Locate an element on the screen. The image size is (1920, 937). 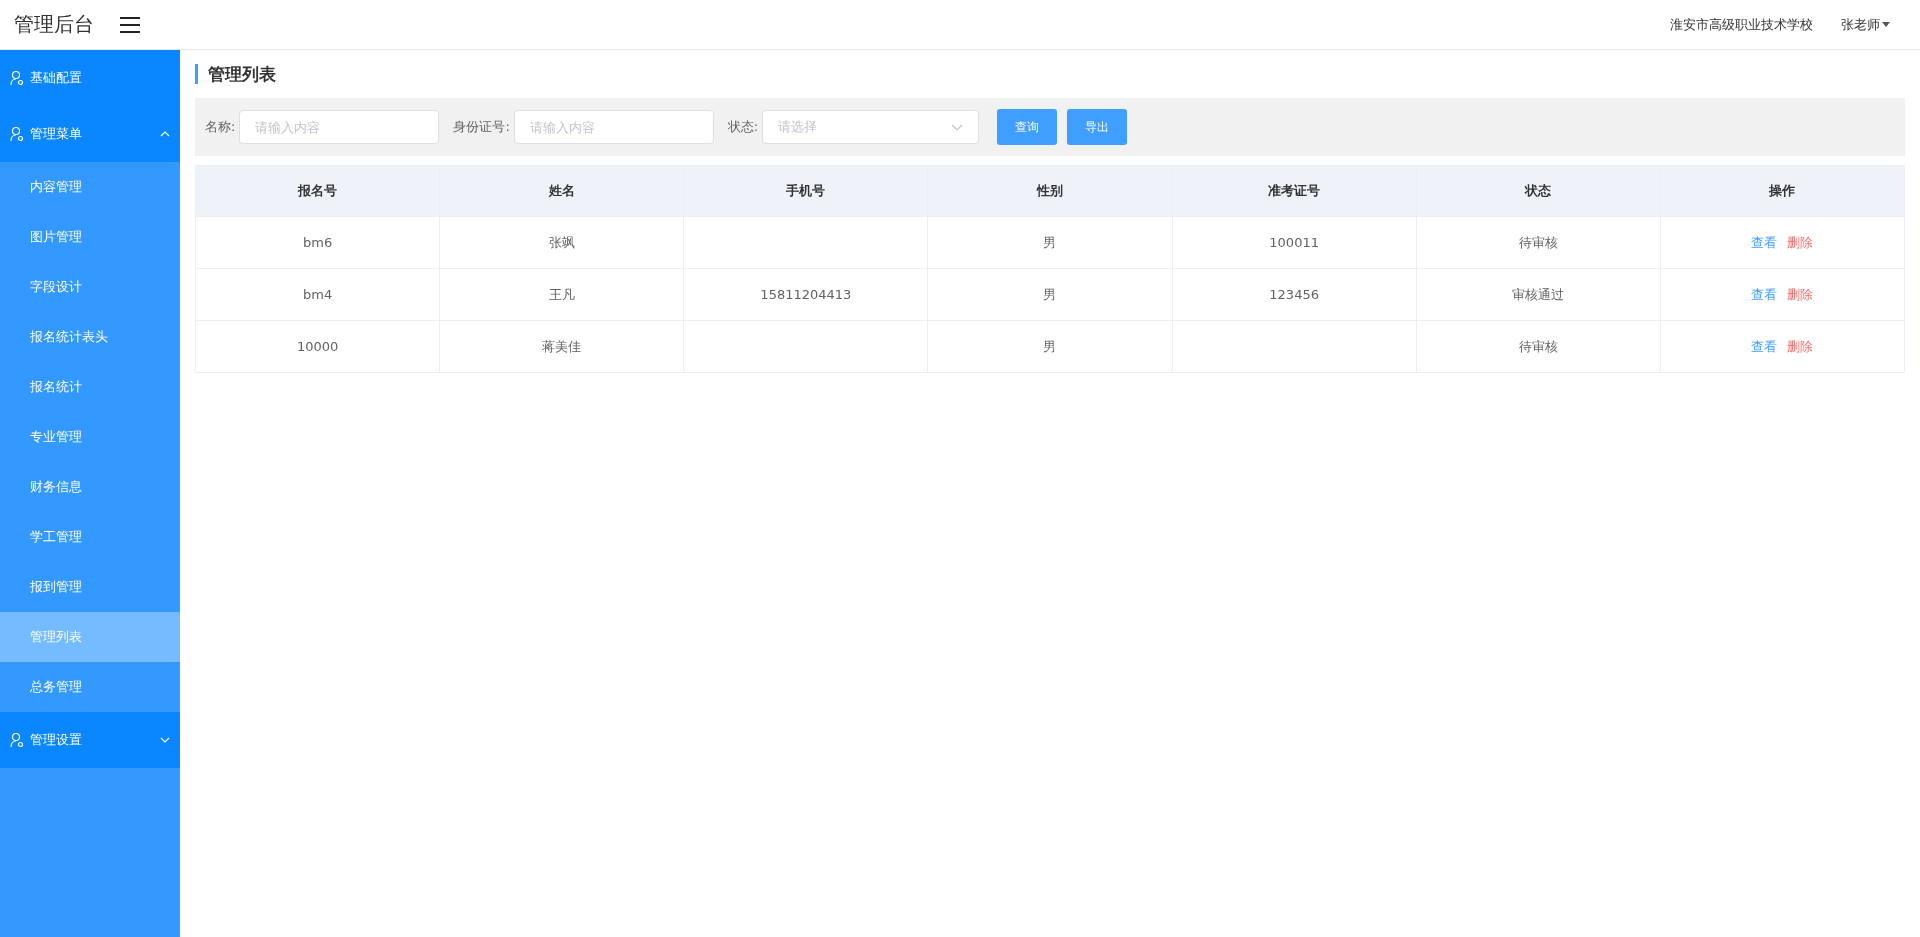
menu-icon is located at coordinates (130, 24).